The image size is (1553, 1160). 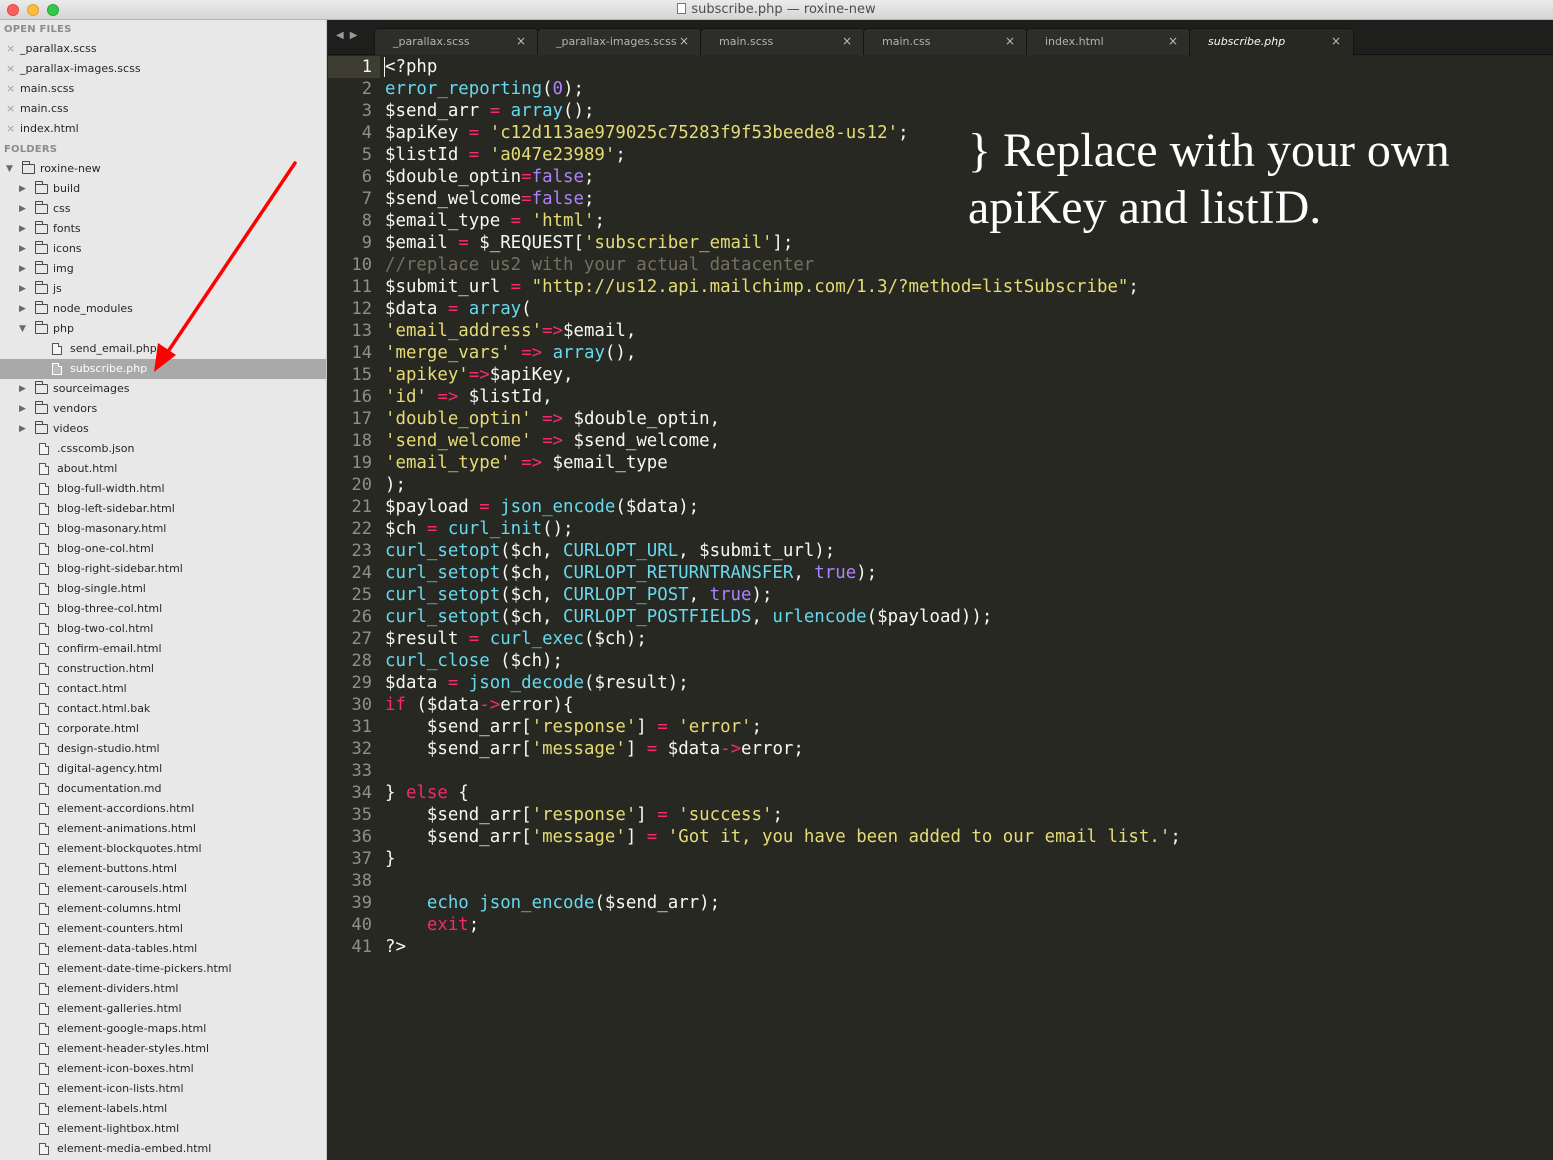 What do you see at coordinates (163, 929) in the screenshot?
I see `file-item: element-counters.html` at bounding box center [163, 929].